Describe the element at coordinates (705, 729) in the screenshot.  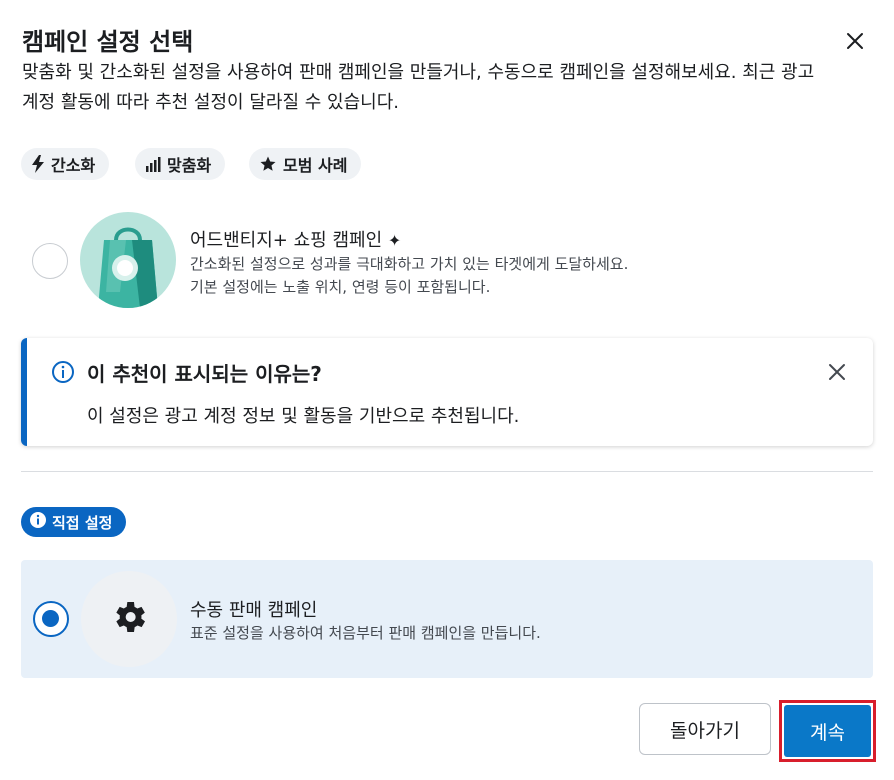
I see `back-button: 돌아가기` at that location.